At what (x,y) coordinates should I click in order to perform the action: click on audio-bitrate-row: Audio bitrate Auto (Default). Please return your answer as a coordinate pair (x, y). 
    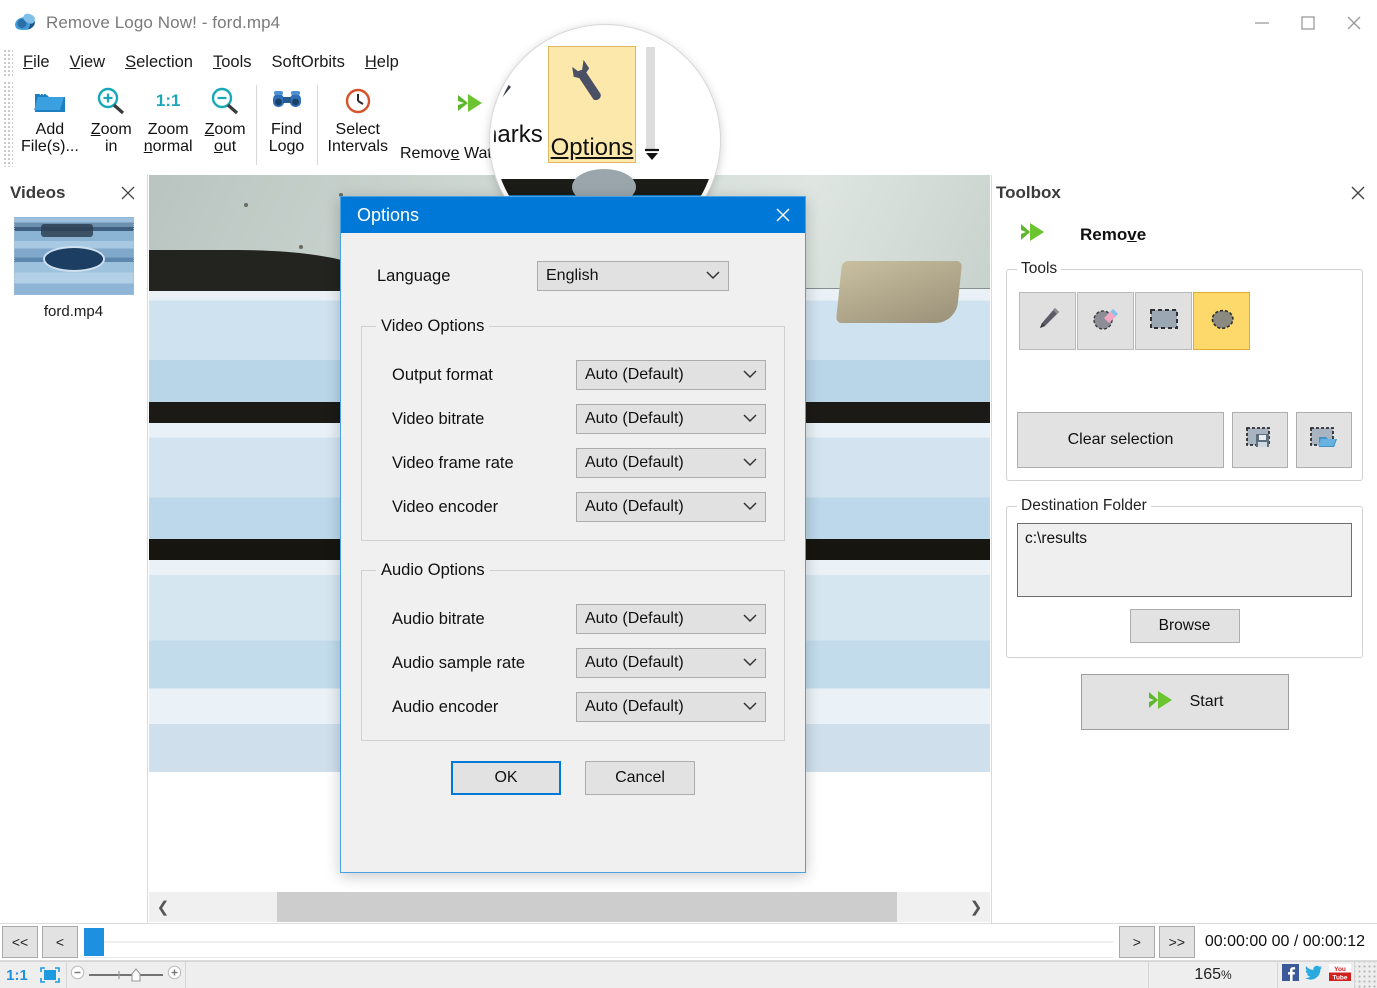
    Looking at the image, I should click on (573, 619).